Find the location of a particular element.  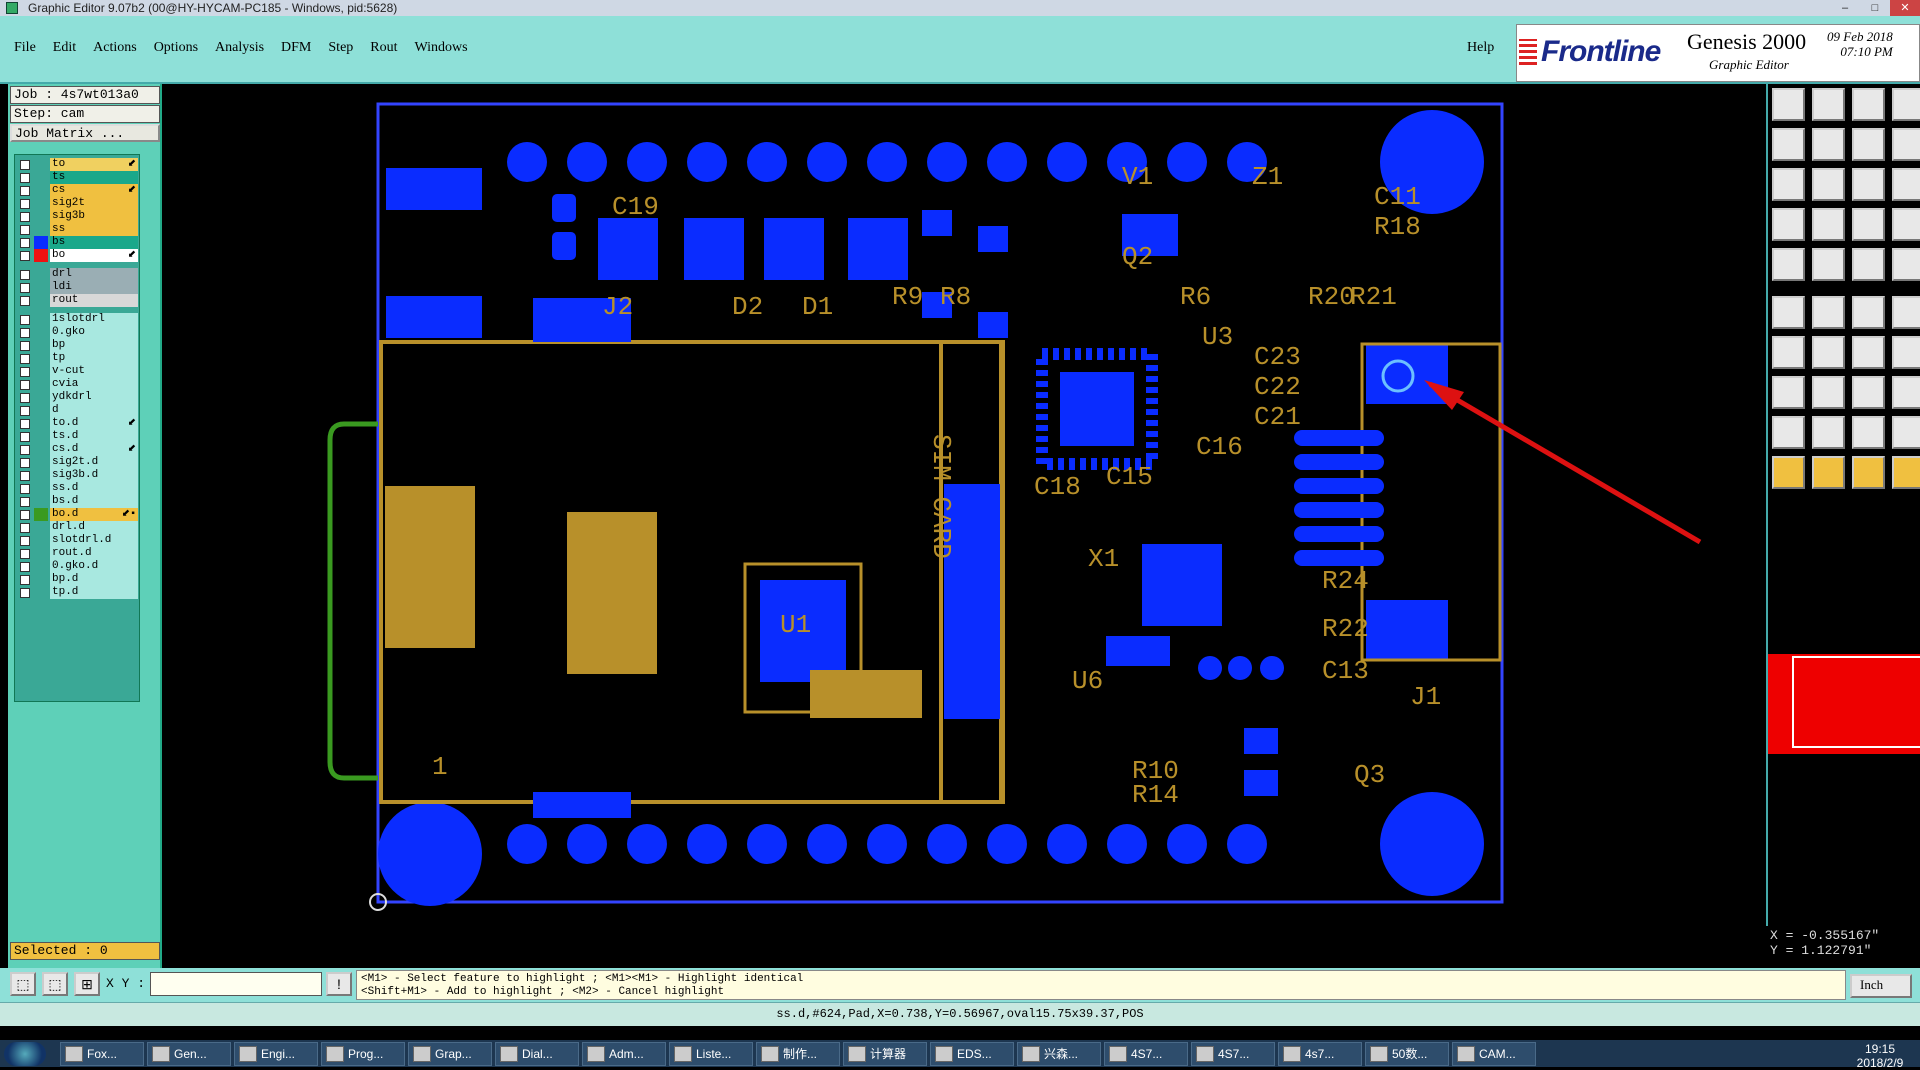

grid-icon is located at coordinates (1828, 224).